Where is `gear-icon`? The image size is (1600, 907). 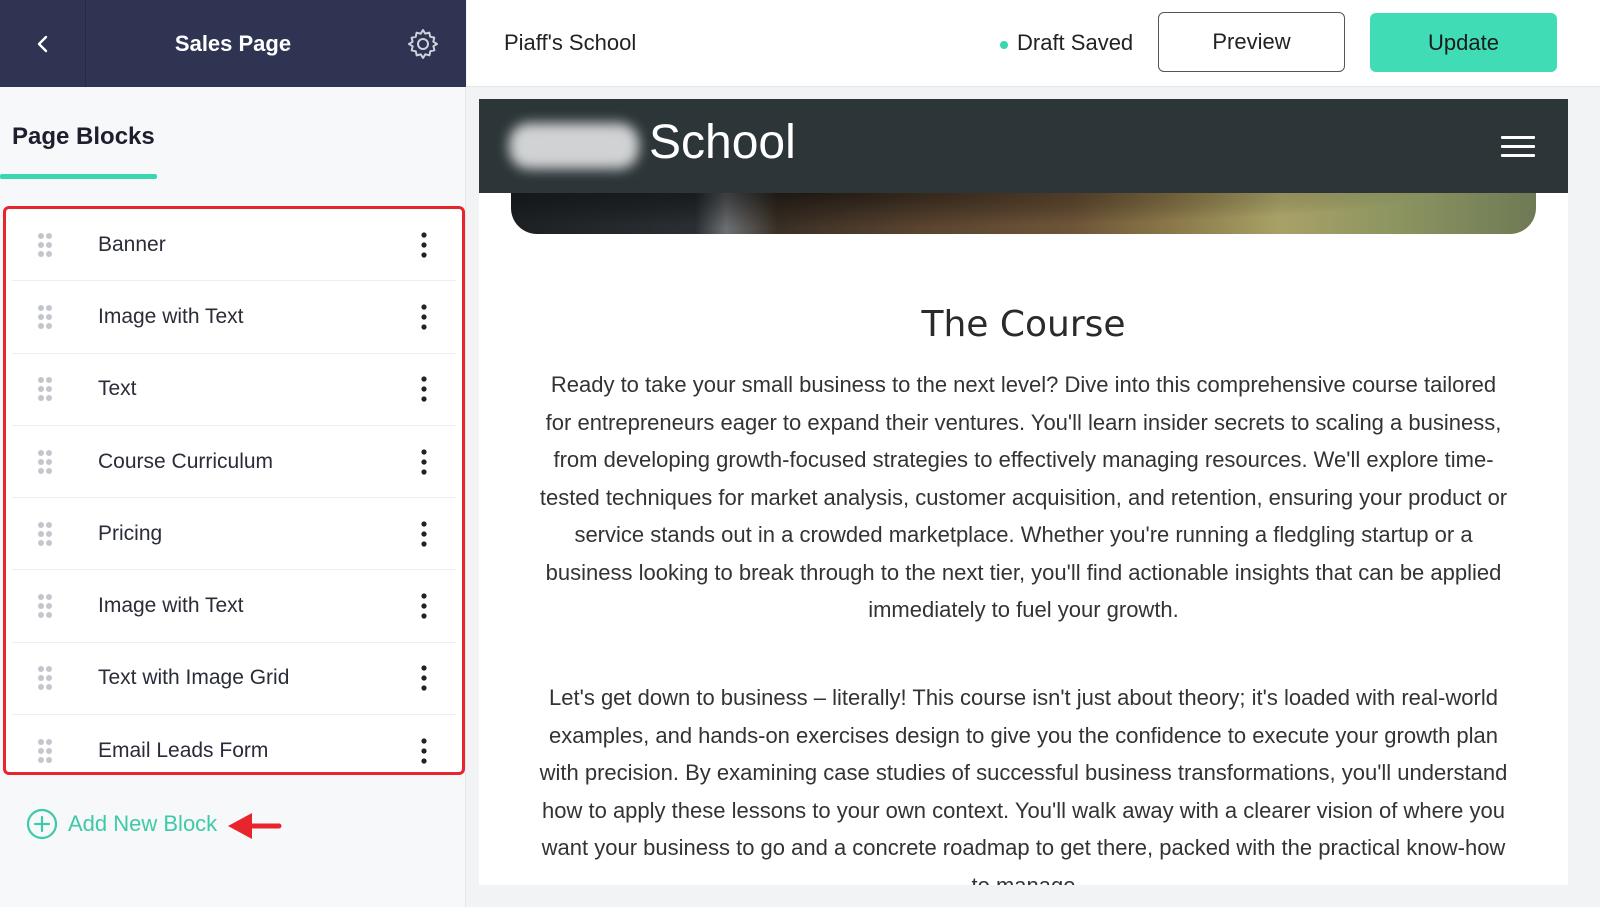 gear-icon is located at coordinates (423, 43).